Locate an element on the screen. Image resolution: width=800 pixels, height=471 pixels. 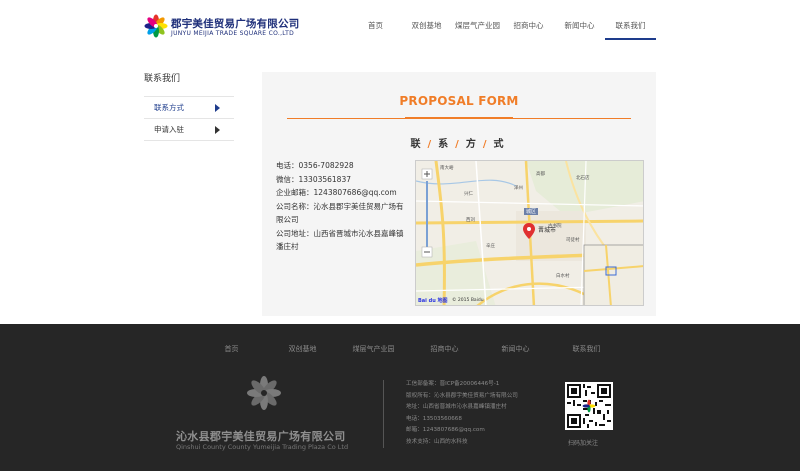
flower-logo-icon is located at coordinates (156, 26).